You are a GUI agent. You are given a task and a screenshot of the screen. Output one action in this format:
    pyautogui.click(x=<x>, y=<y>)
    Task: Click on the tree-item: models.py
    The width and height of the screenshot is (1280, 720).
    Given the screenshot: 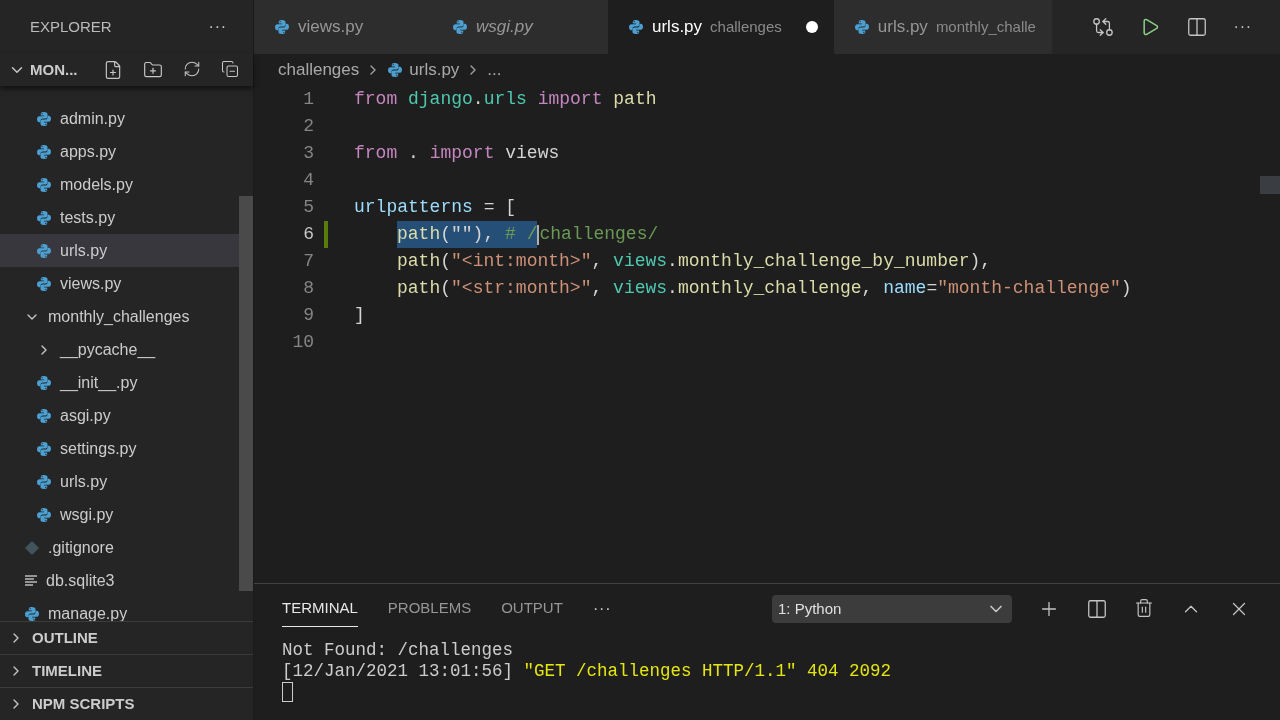 What is the action you would take?
    pyautogui.click(x=119, y=184)
    